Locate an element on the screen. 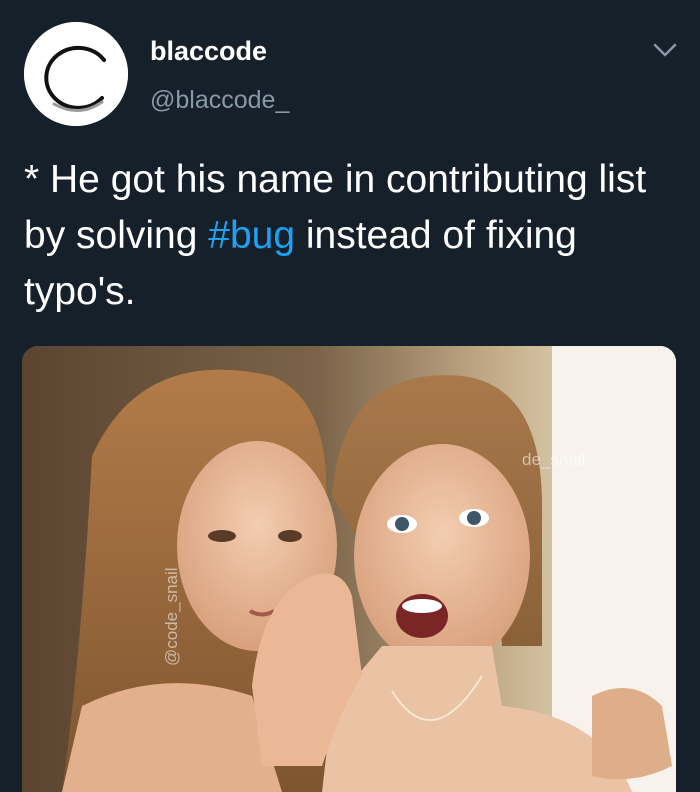 The width and height of the screenshot is (700, 792). watermark-side: @code_snail is located at coordinates (171, 616).